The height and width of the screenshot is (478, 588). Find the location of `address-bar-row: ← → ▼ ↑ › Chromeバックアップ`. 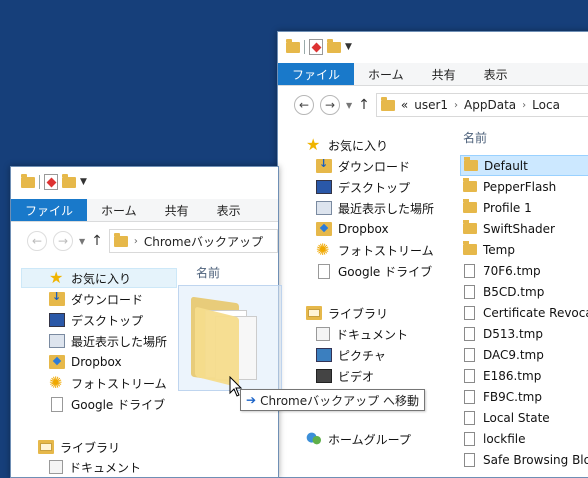

address-bar-row: ← → ▼ ↑ › Chromeバックアップ is located at coordinates (144, 241).